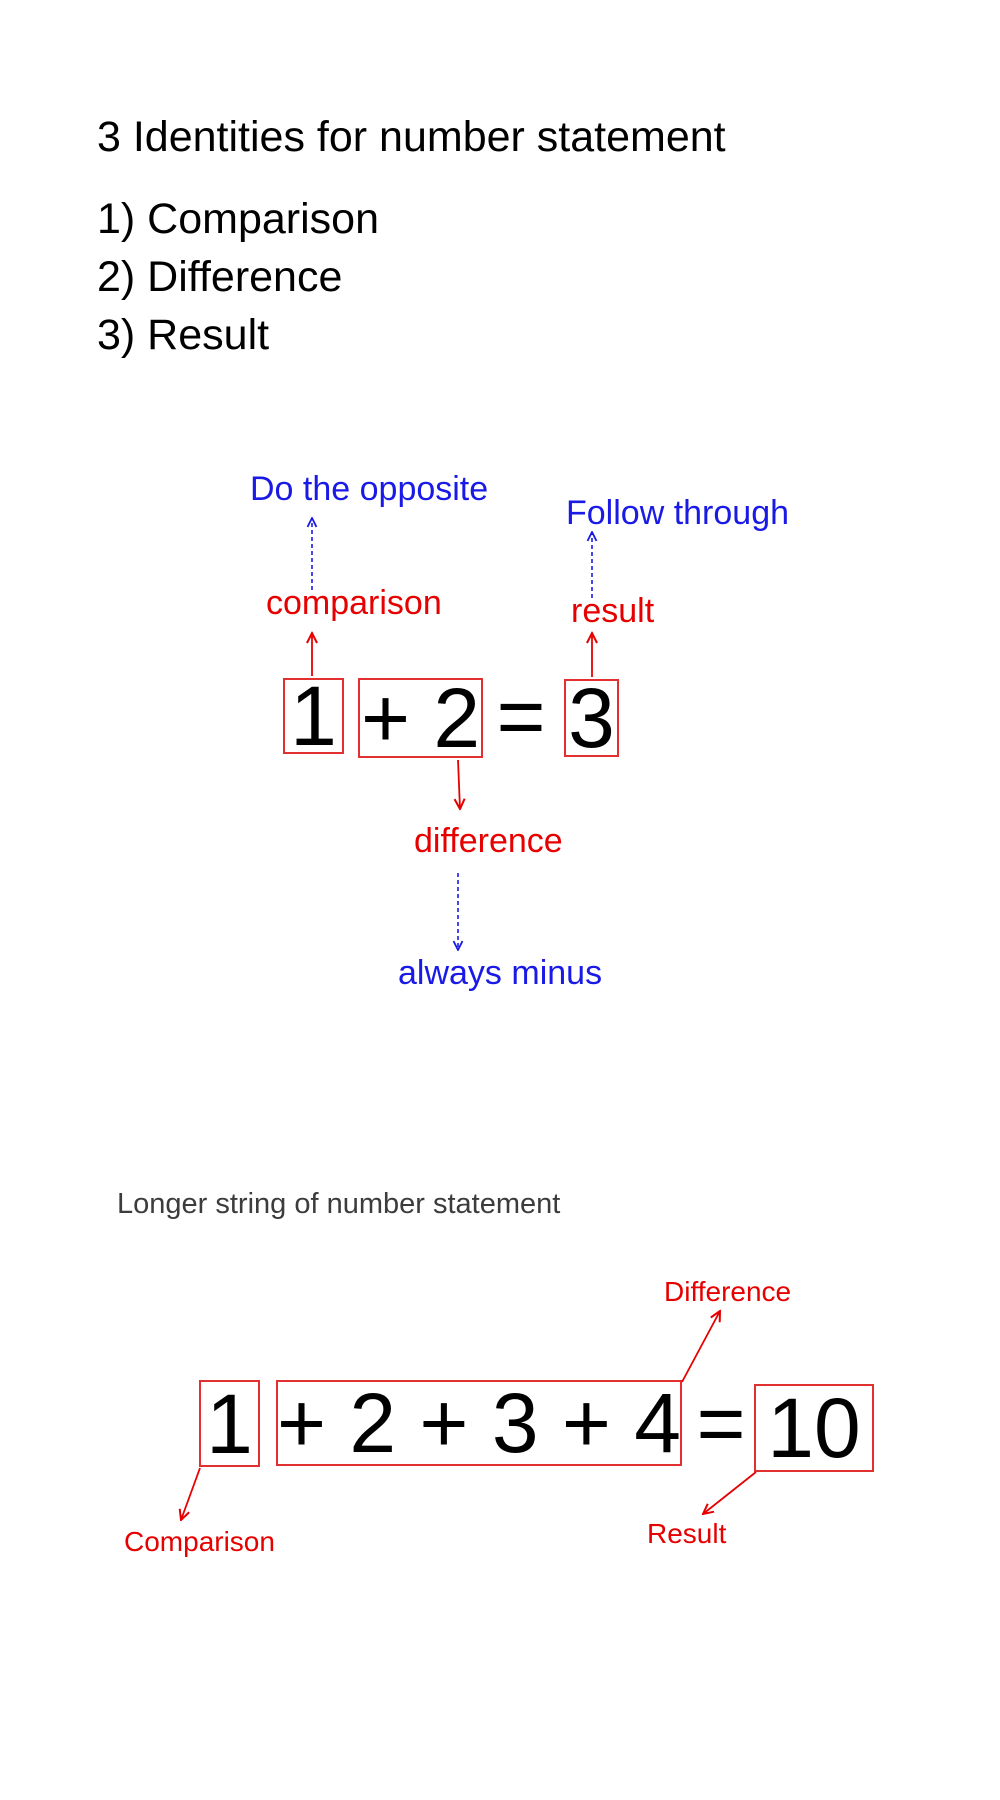 This screenshot has width=1000, height=1800. What do you see at coordinates (191, 1493) in the screenshot?
I see `arrow-comparison-2-to-label` at bounding box center [191, 1493].